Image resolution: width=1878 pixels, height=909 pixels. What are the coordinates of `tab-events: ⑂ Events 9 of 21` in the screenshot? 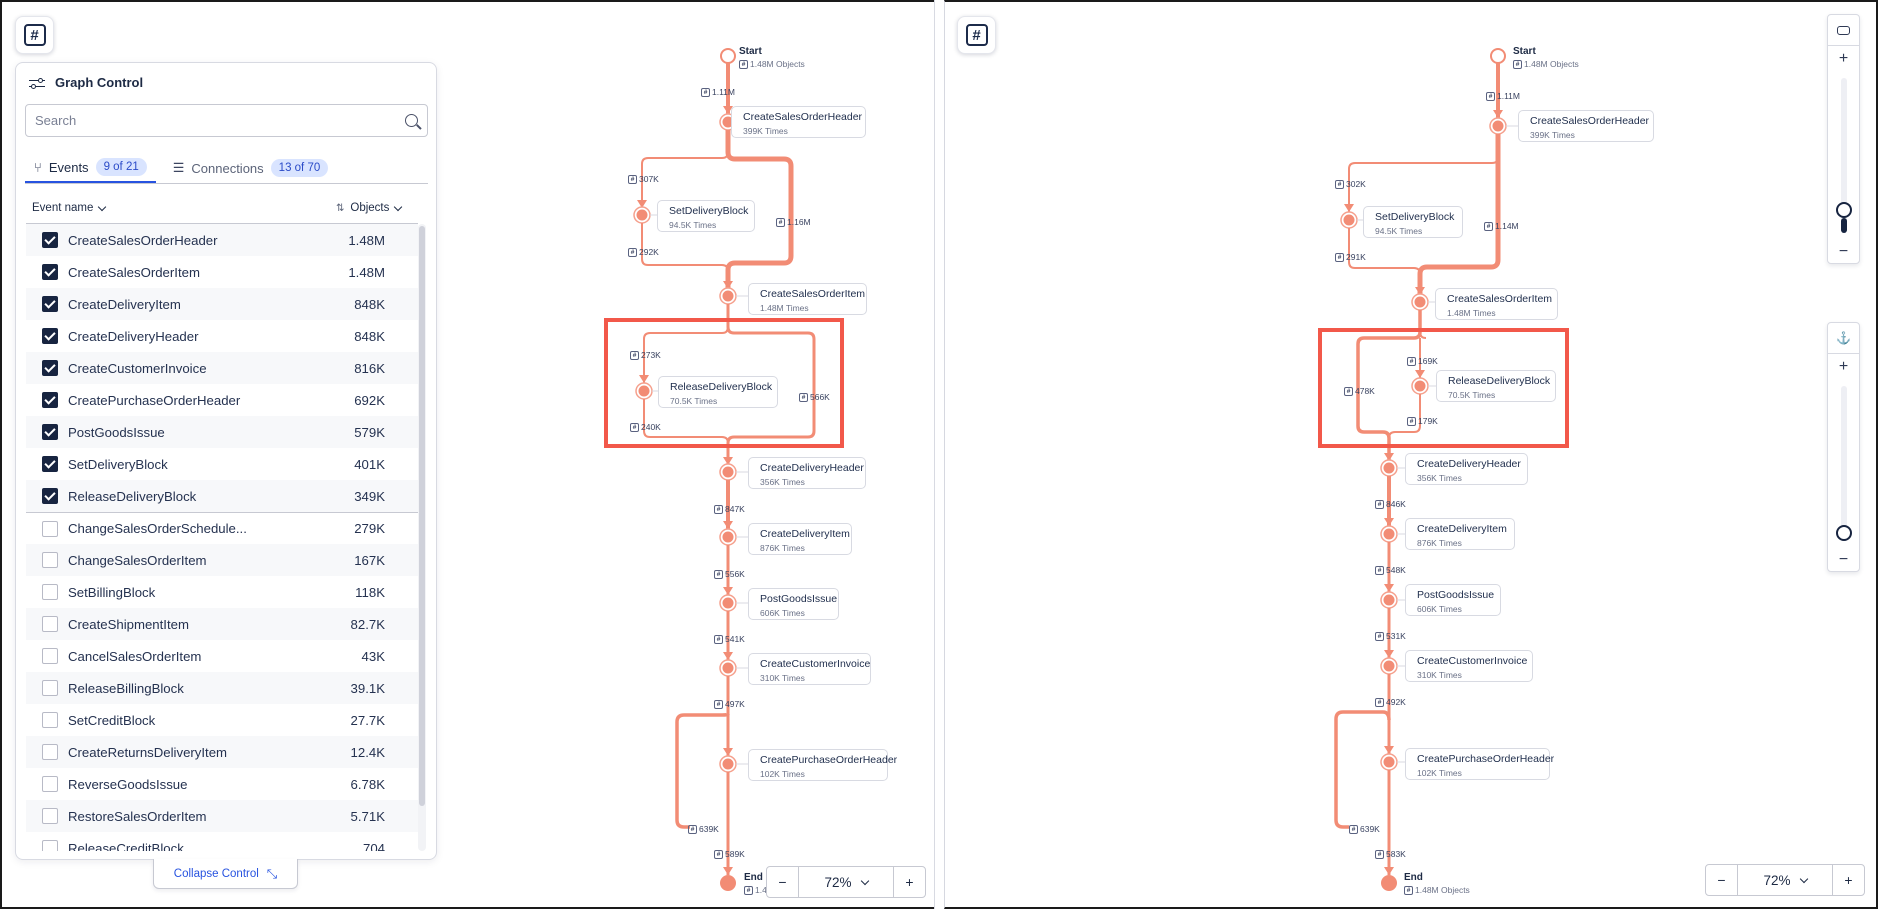 It's located at (90, 168).